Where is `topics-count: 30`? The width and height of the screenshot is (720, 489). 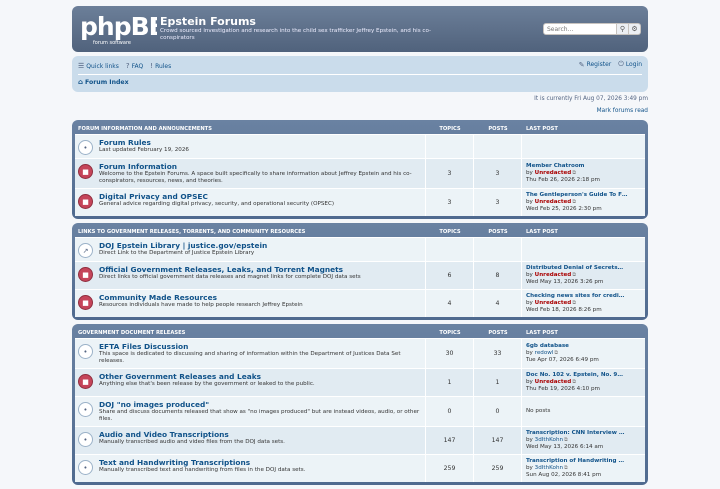
topics-count: 30 is located at coordinates (450, 353).